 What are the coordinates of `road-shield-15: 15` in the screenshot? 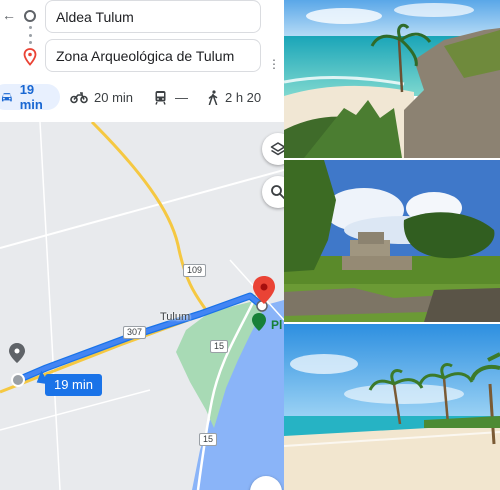 It's located at (219, 346).